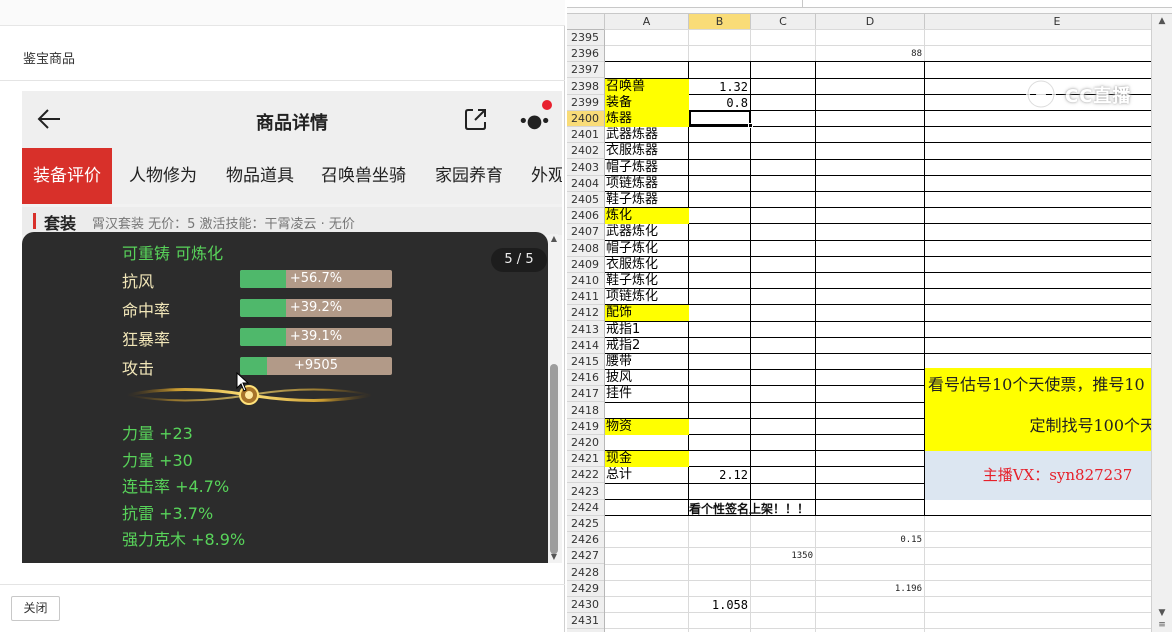 This screenshot has width=1172, height=632. Describe the element at coordinates (534, 121) in the screenshot. I see `more-icon: •●•` at that location.